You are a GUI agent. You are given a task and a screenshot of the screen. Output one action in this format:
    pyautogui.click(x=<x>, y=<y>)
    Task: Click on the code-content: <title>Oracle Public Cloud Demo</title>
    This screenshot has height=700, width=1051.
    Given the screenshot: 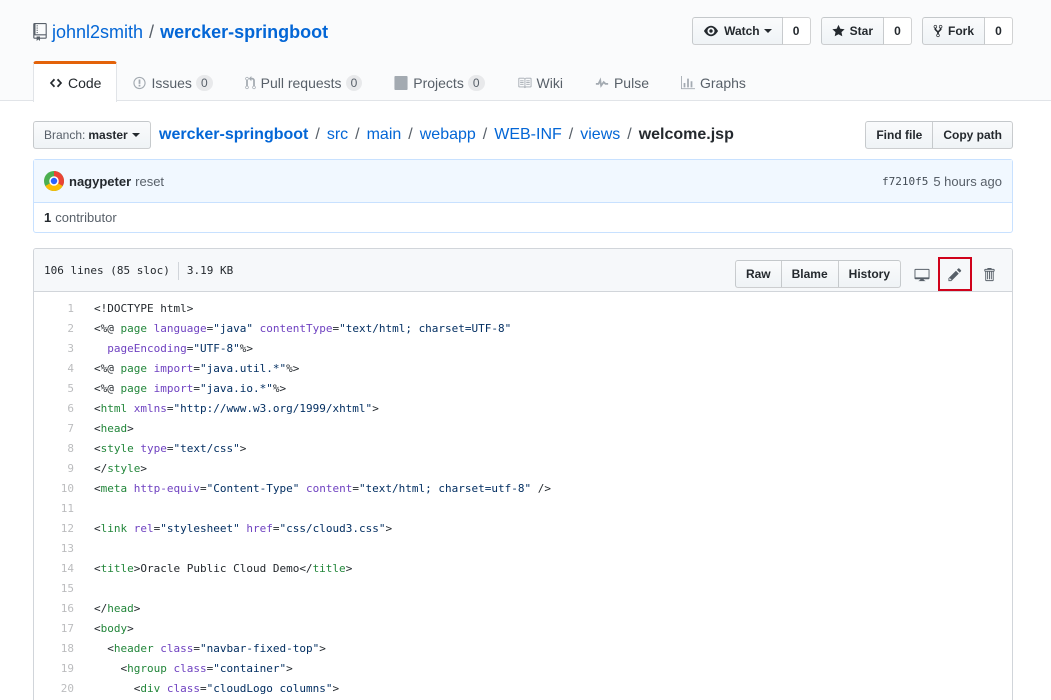 What is the action you would take?
    pyautogui.click(x=317, y=569)
    